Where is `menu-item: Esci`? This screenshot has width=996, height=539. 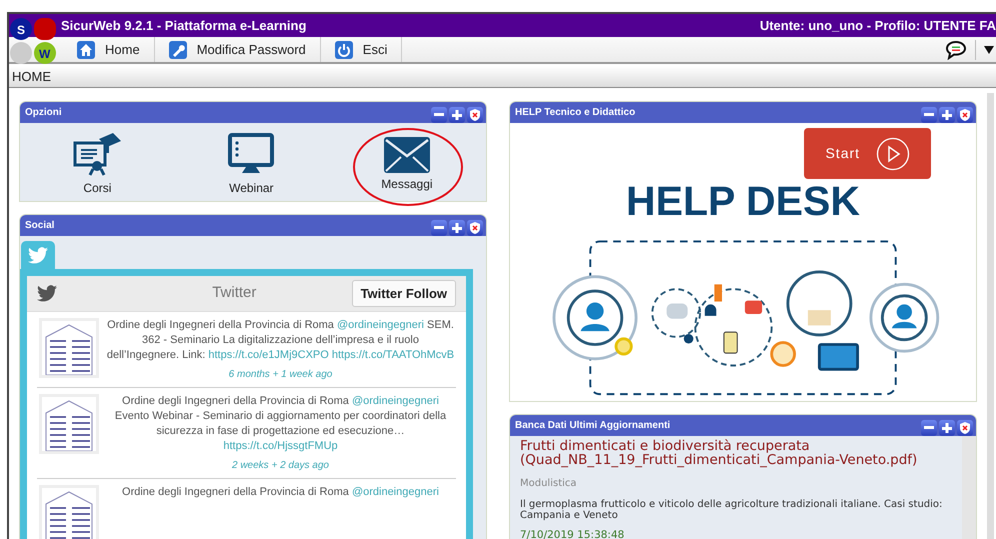 menu-item: Esci is located at coordinates (361, 49).